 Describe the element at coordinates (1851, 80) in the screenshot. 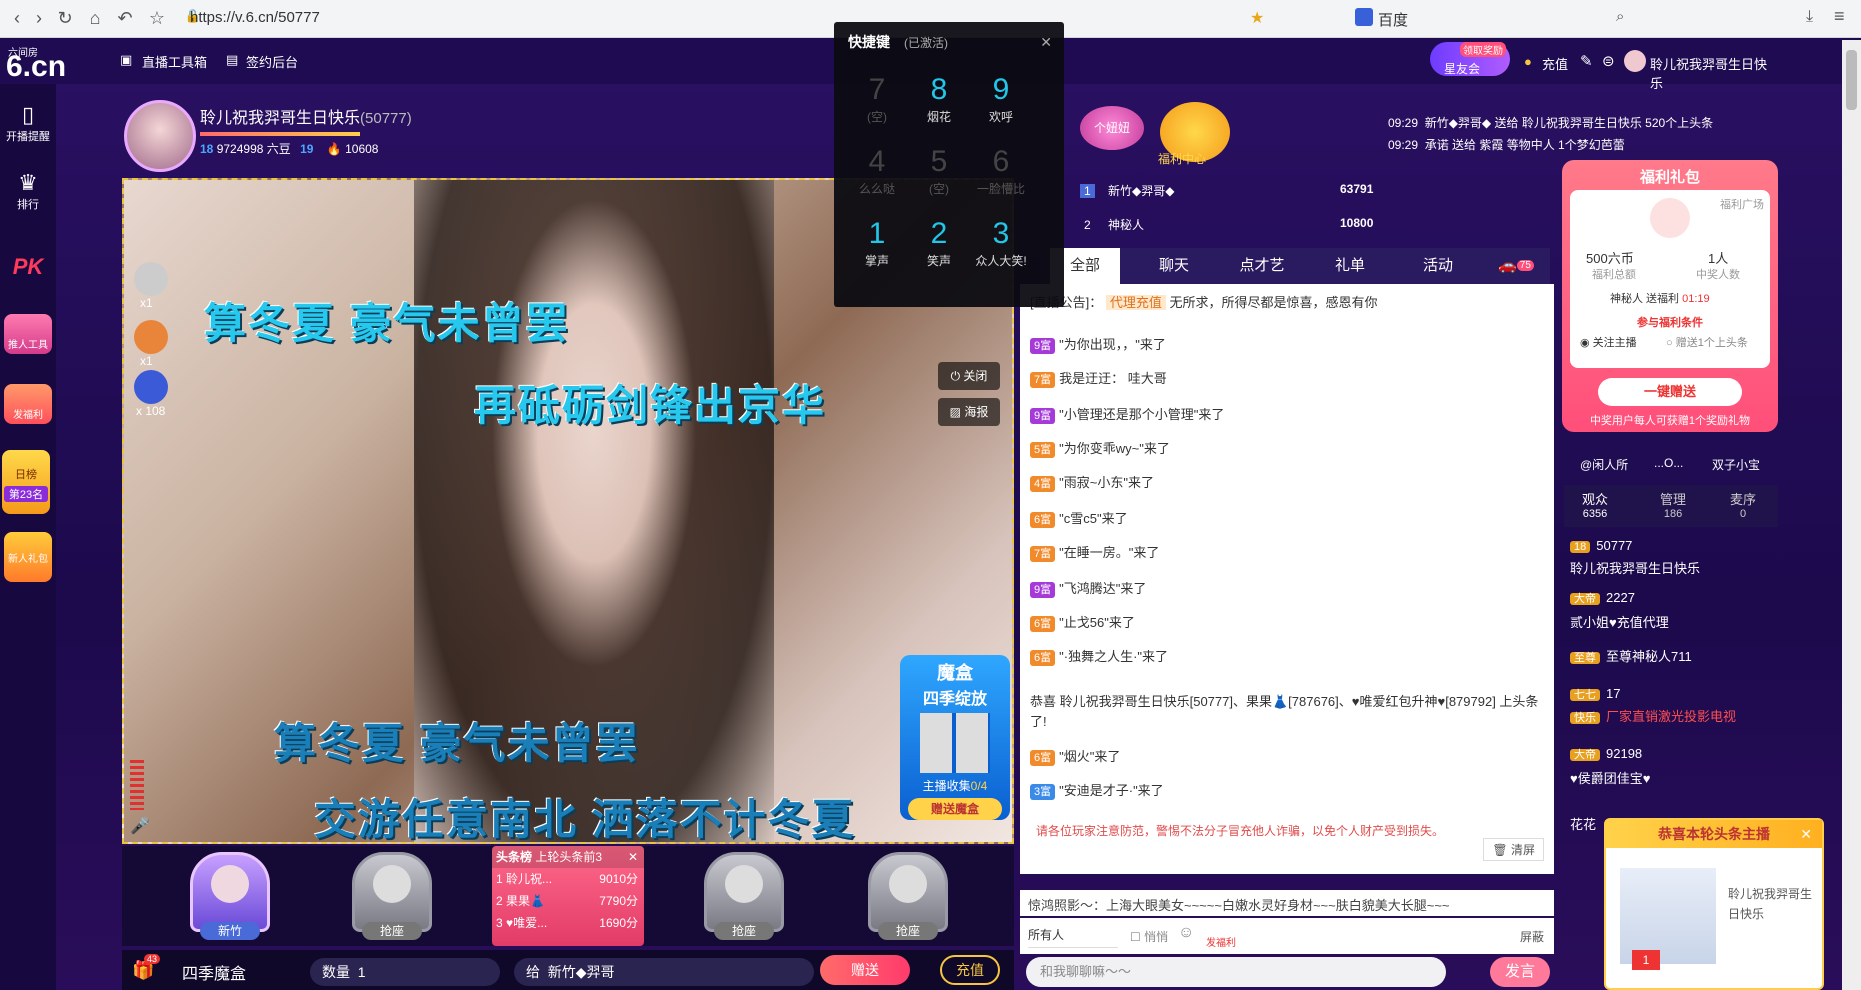

I see `scrollbar-thumb` at that location.